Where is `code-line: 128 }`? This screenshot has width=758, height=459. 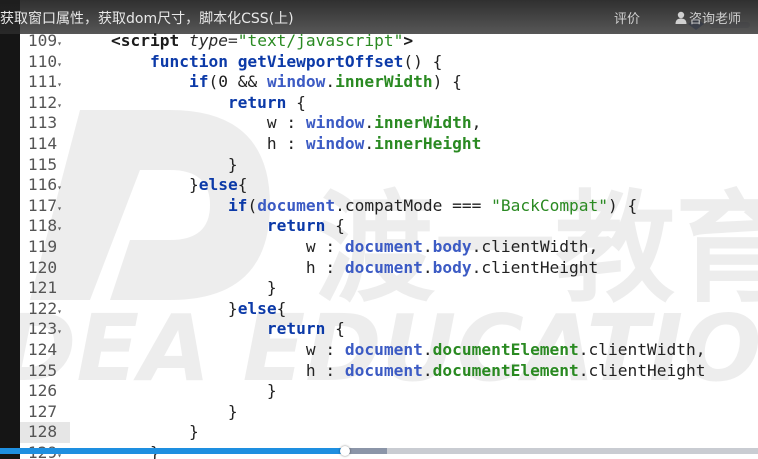 code-line: 128 } is located at coordinates (389, 432).